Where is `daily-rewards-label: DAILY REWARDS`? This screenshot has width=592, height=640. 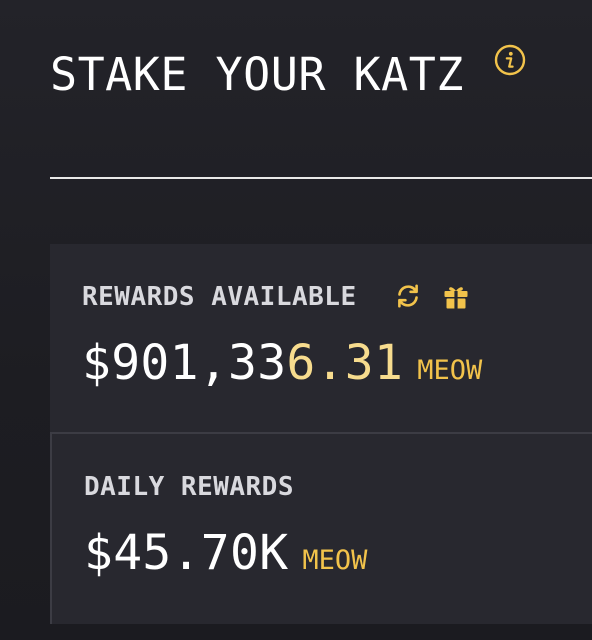 daily-rewards-label: DAILY REWARDS is located at coordinates (189, 487).